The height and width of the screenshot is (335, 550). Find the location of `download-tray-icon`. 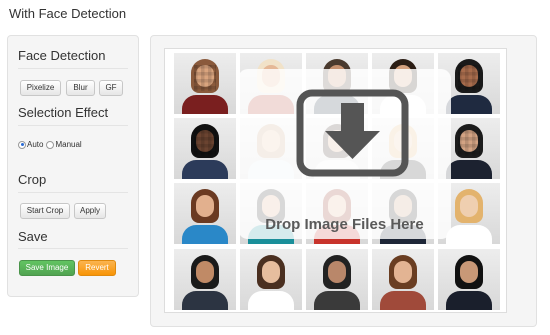

download-tray-icon is located at coordinates (352, 133).